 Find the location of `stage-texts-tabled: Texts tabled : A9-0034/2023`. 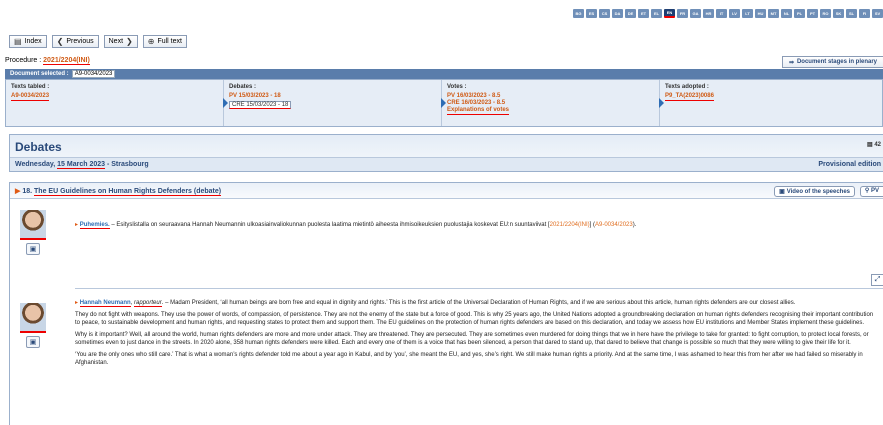

stage-texts-tabled: Texts tabled : A9-0034/2023 is located at coordinates (115, 103).